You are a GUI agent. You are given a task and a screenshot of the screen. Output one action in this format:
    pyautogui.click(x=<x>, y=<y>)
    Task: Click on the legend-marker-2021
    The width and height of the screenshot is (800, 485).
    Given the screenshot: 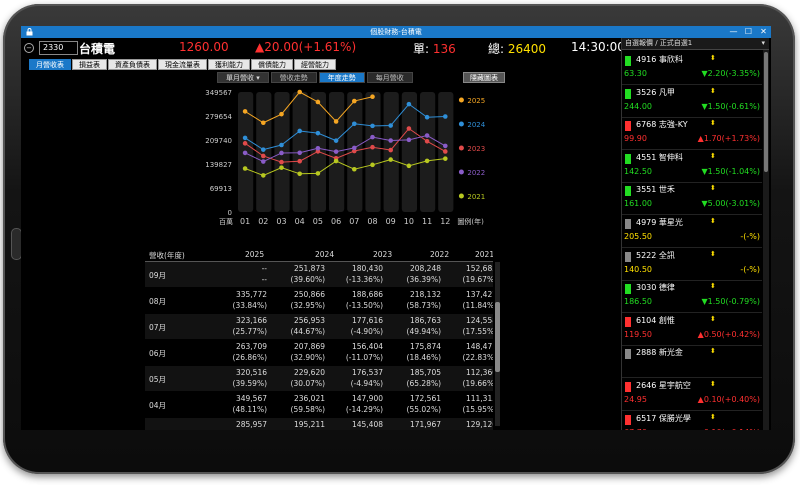 What is the action you would take?
    pyautogui.click(x=461, y=196)
    